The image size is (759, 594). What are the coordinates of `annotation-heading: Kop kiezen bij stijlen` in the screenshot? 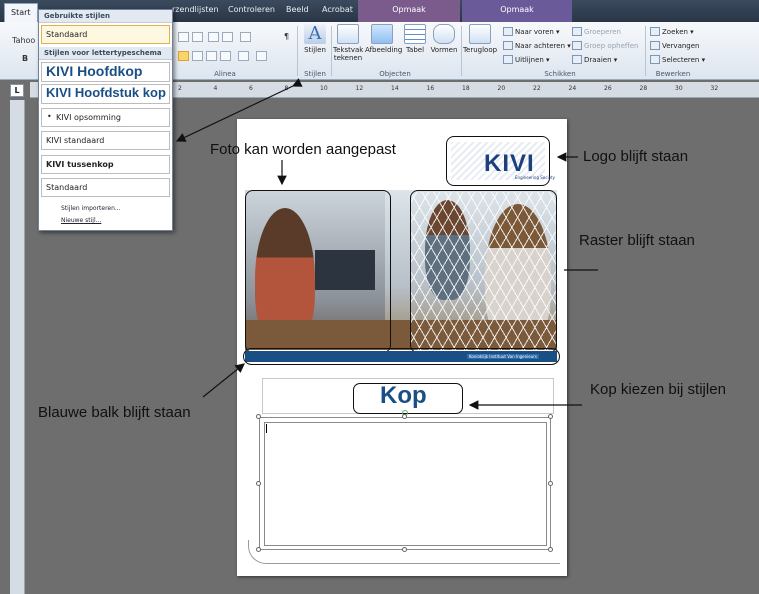 It's located at (658, 389).